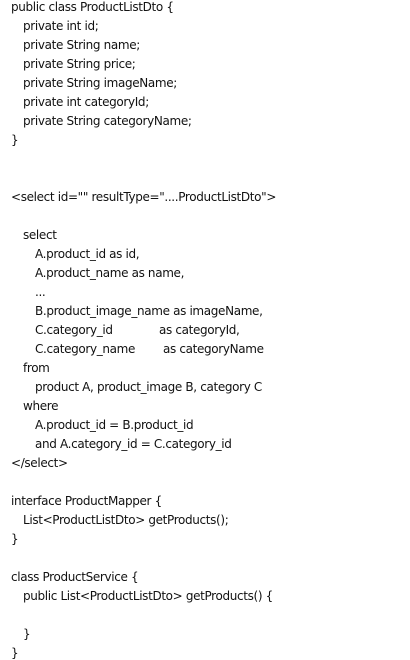  I want to click on sql-where-keyword: where, so click(41, 406).